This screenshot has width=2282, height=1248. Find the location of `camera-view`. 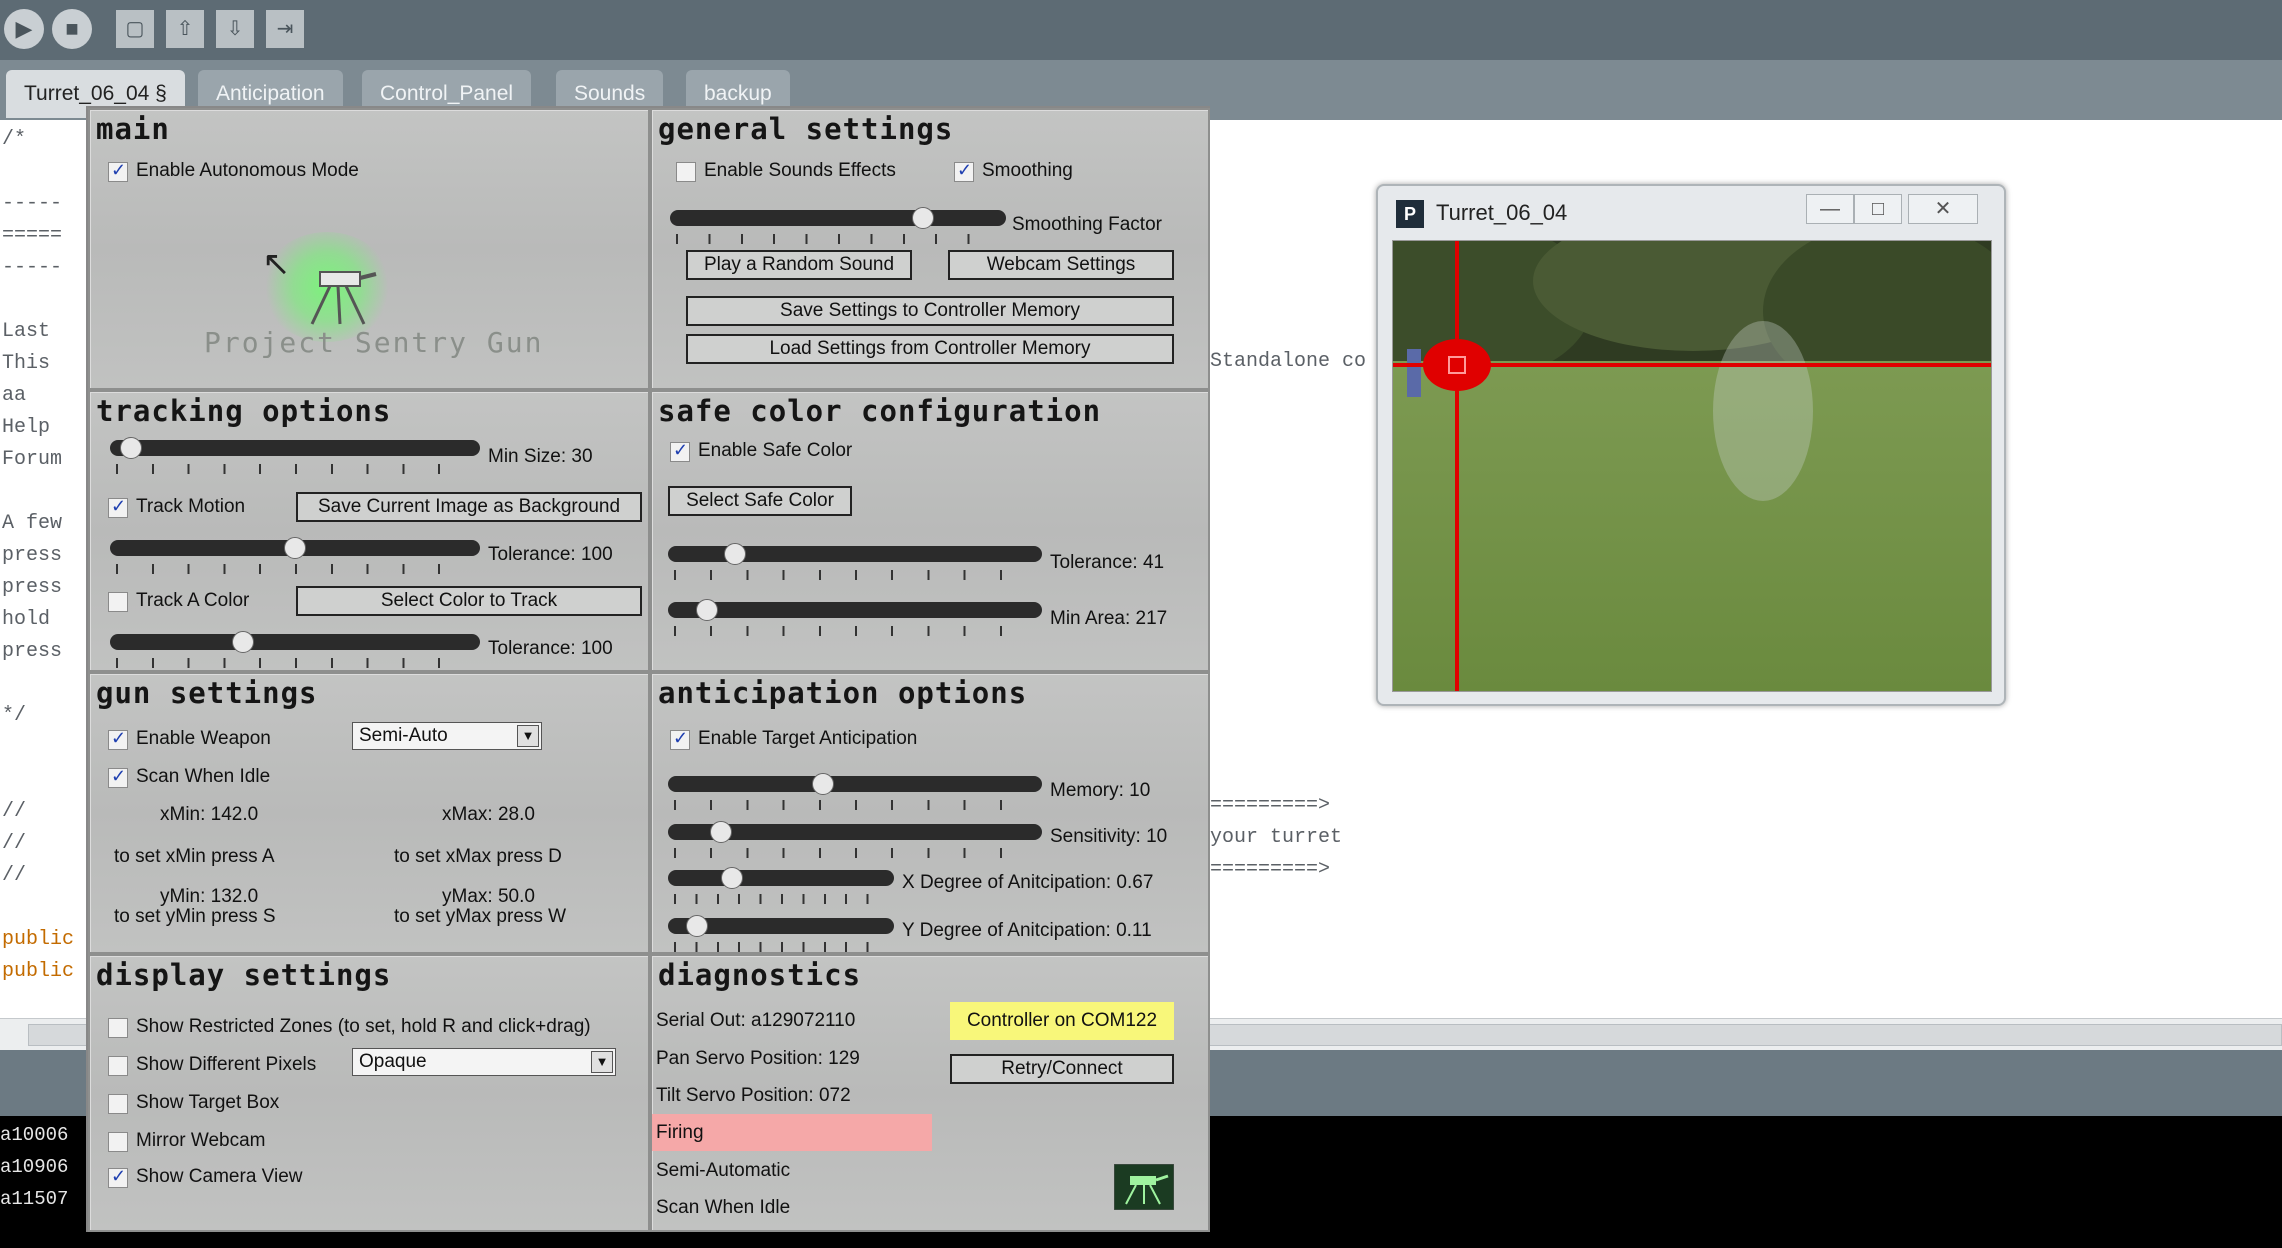

camera-view is located at coordinates (1692, 466).